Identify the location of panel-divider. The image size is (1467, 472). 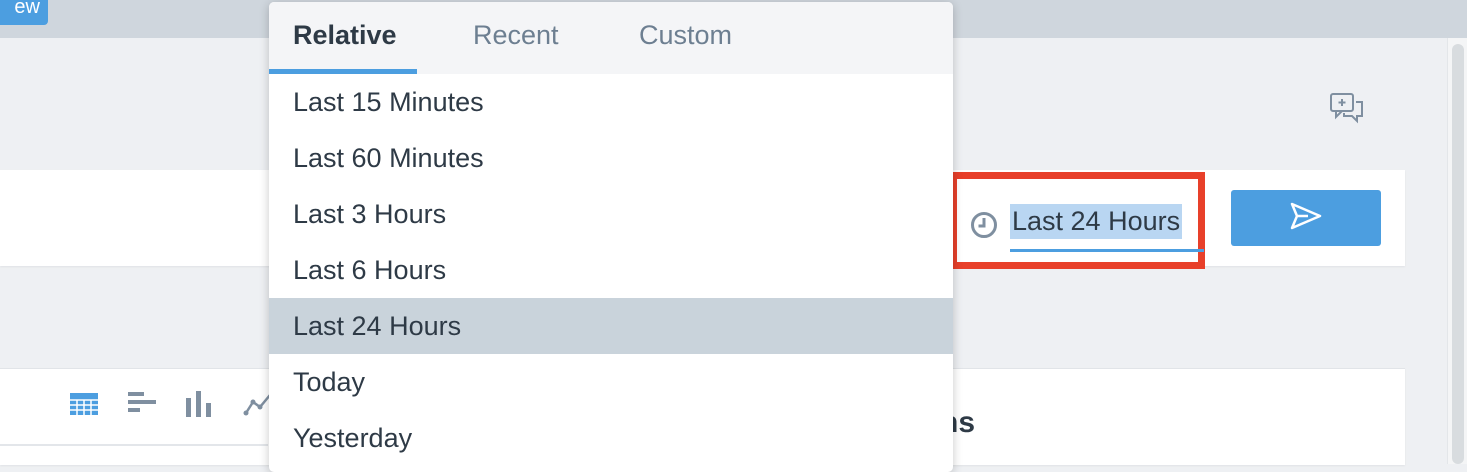
(134, 445).